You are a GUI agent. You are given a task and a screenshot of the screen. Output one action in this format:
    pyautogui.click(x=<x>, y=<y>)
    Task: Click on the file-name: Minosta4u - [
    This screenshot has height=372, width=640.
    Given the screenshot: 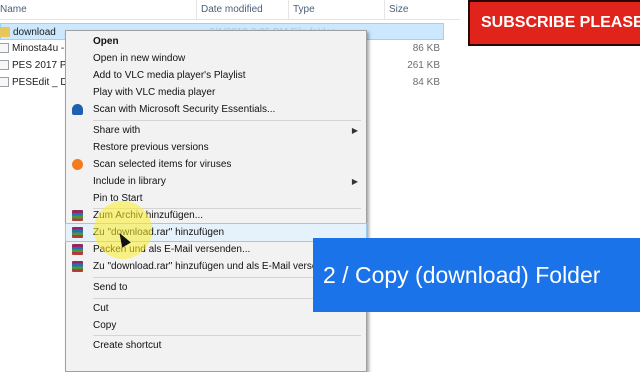 What is the action you would take?
    pyautogui.click(x=41, y=48)
    